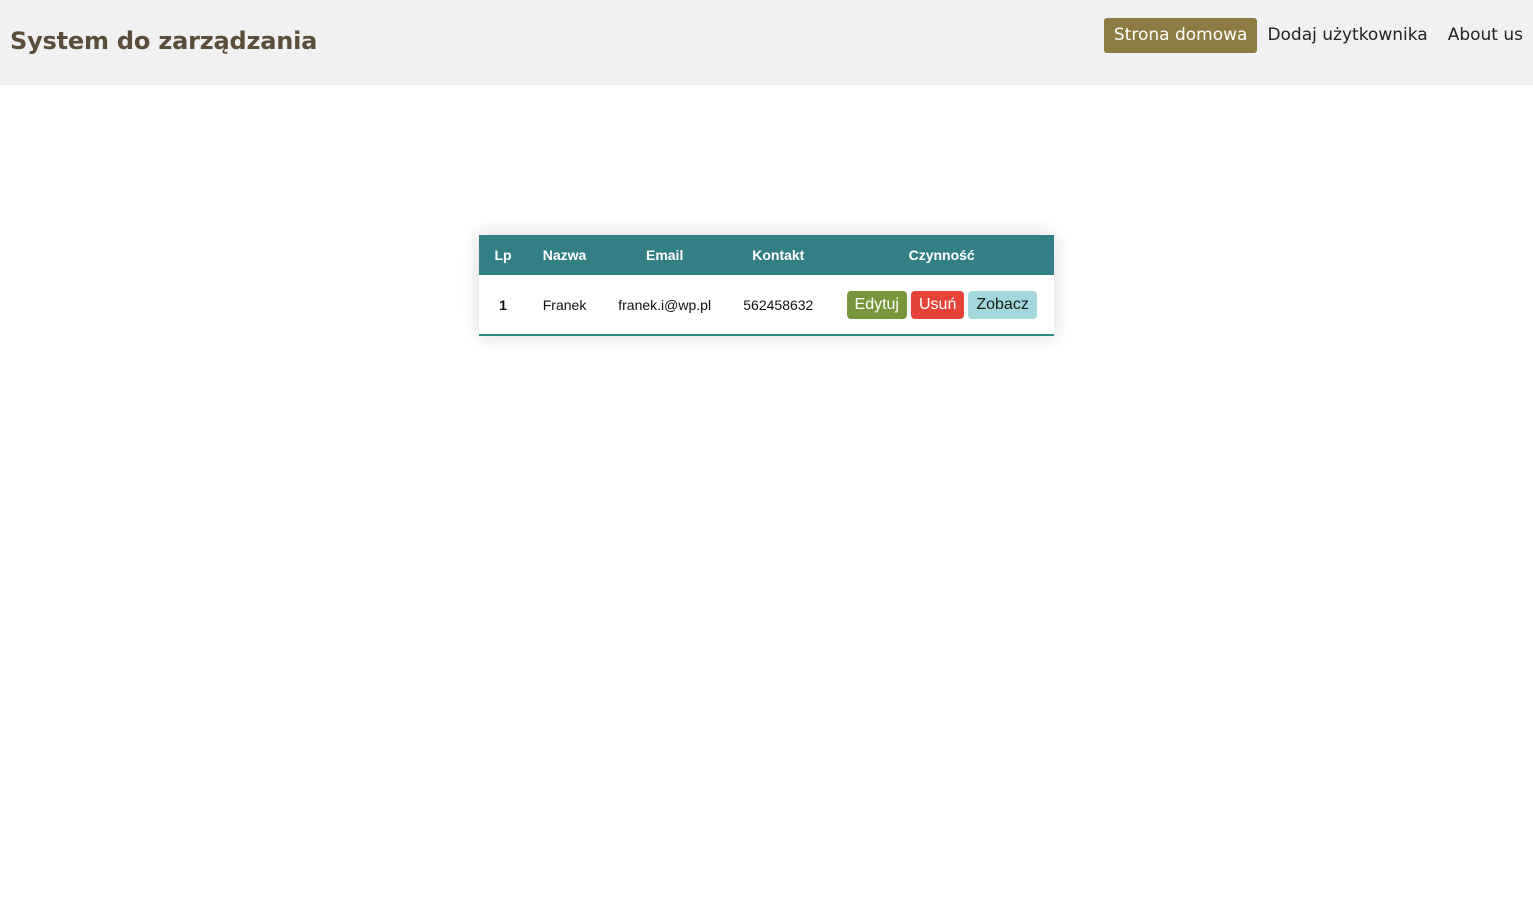 This screenshot has height=919, width=1533. I want to click on app-title: System do zarządzania, so click(164, 41).